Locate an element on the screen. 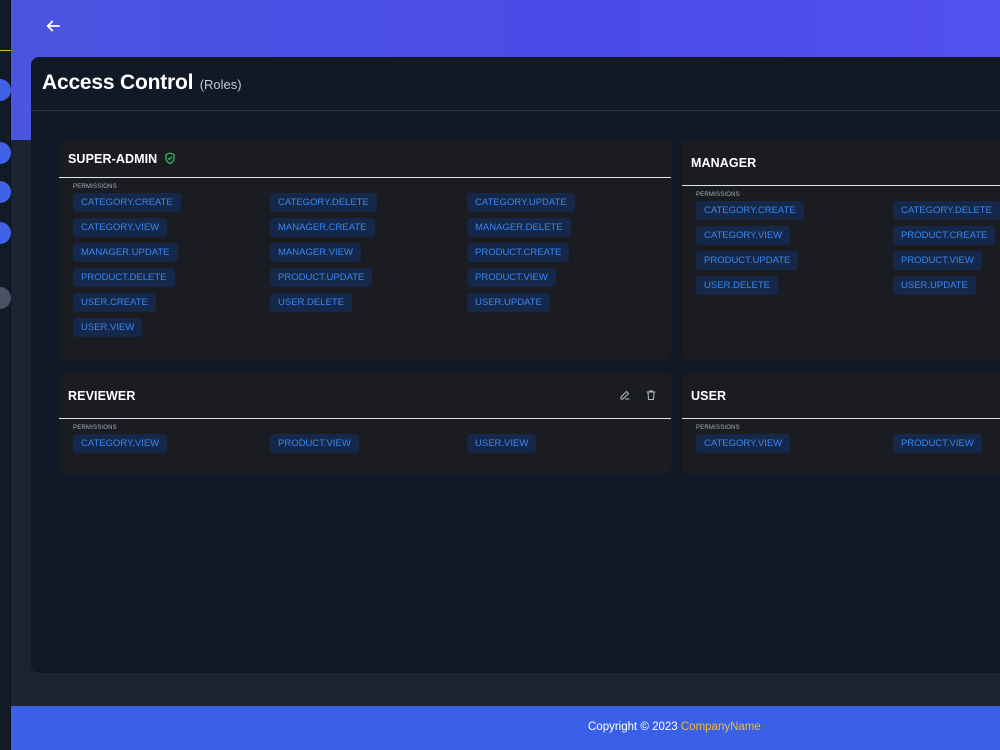 This screenshot has height=750, width=1000. arrow-left-icon is located at coordinates (53, 26).